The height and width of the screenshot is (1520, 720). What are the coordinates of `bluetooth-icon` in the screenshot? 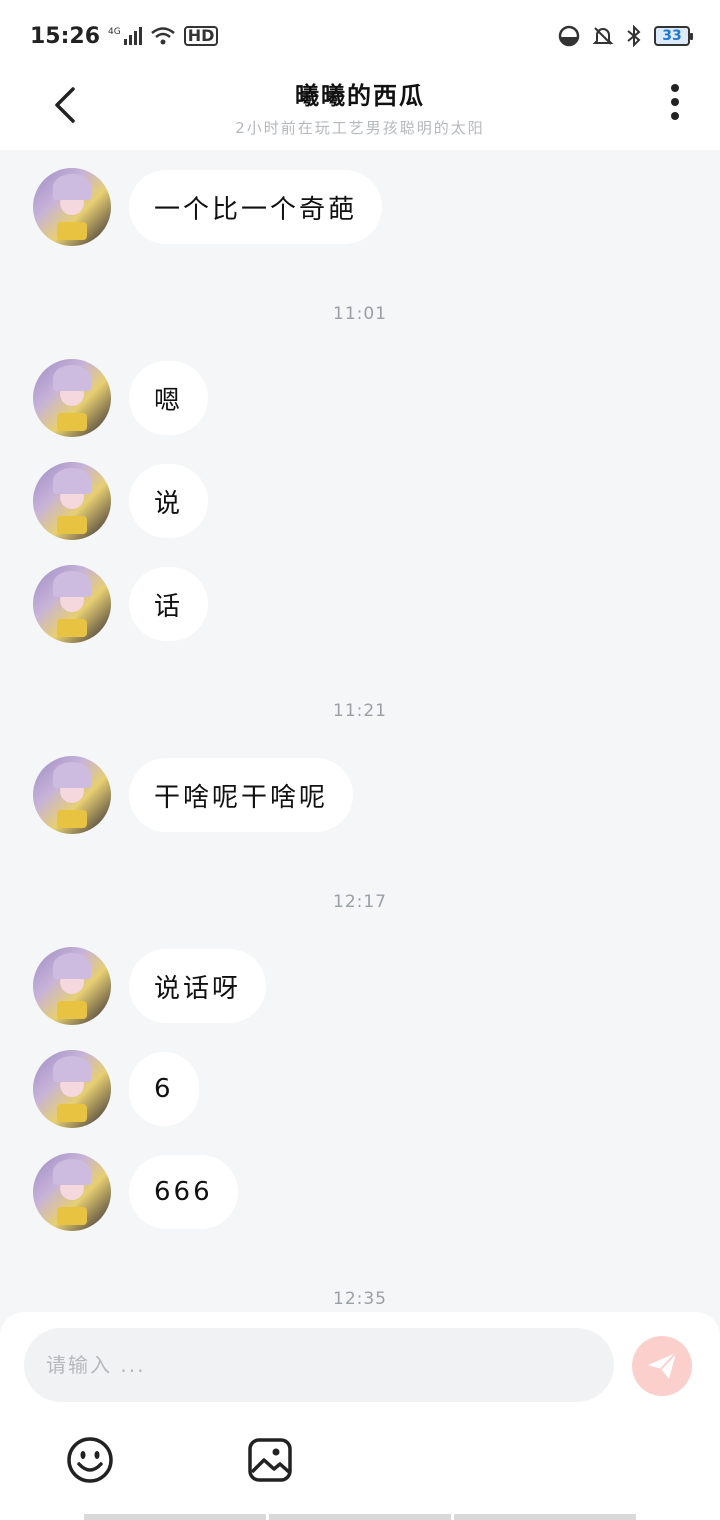 It's located at (634, 36).